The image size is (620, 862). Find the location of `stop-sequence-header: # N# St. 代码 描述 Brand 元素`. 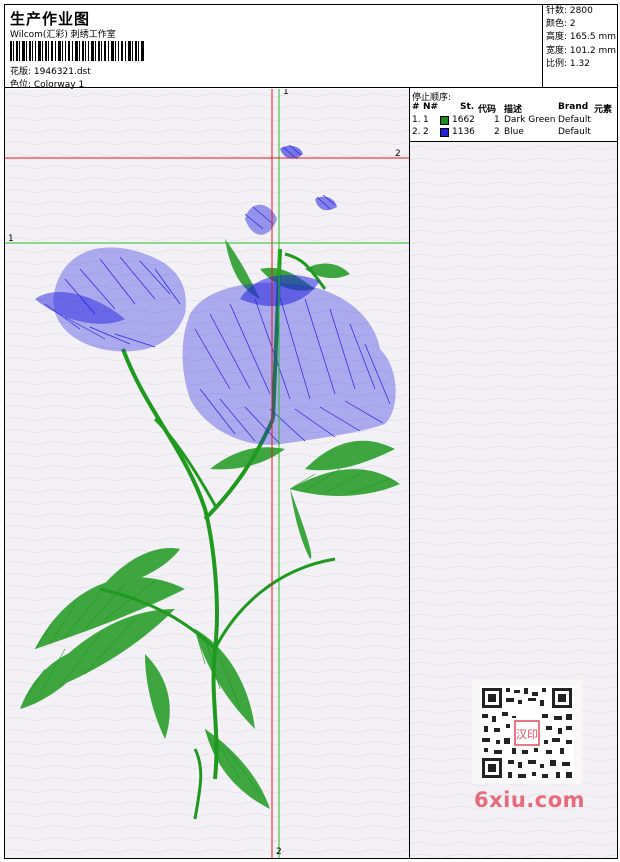

stop-sequence-header: # N# St. 代码 描述 Brand 元素 is located at coordinates (513, 108).